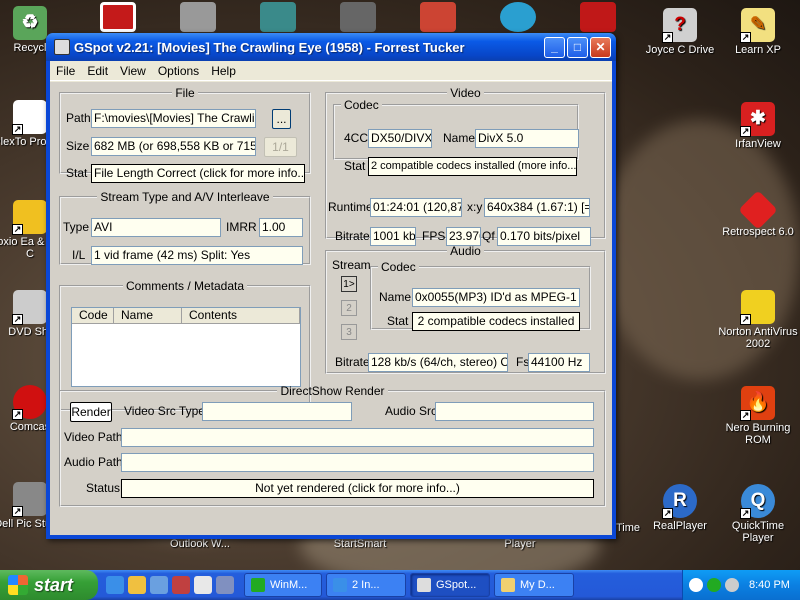  What do you see at coordinates (357, 462) in the screenshot?
I see `audio-path-field` at bounding box center [357, 462].